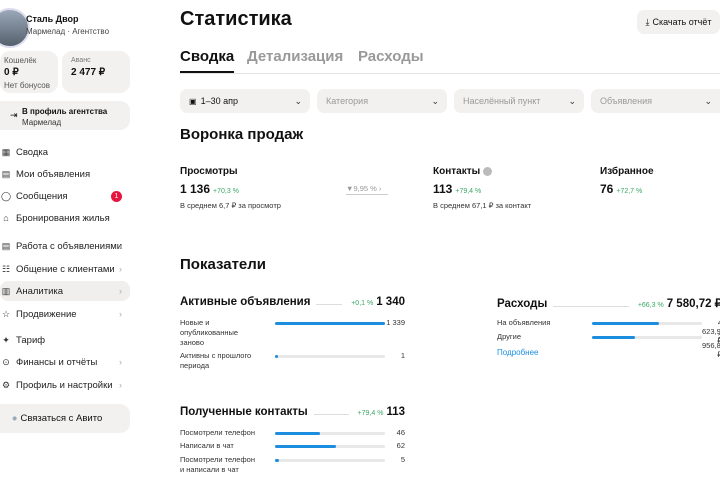 This screenshot has height=480, width=720. What do you see at coordinates (65, 218) in the screenshot?
I see `sidebar-item-3: ⌂ Бронирования жилья` at bounding box center [65, 218].